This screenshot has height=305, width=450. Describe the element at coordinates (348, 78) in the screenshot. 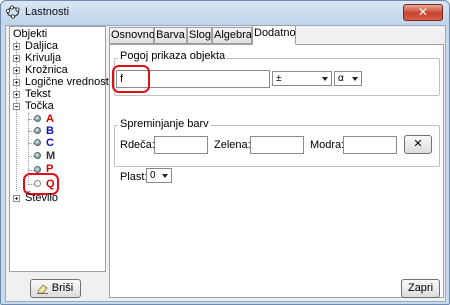

I see `greek-dropdown: α` at that location.